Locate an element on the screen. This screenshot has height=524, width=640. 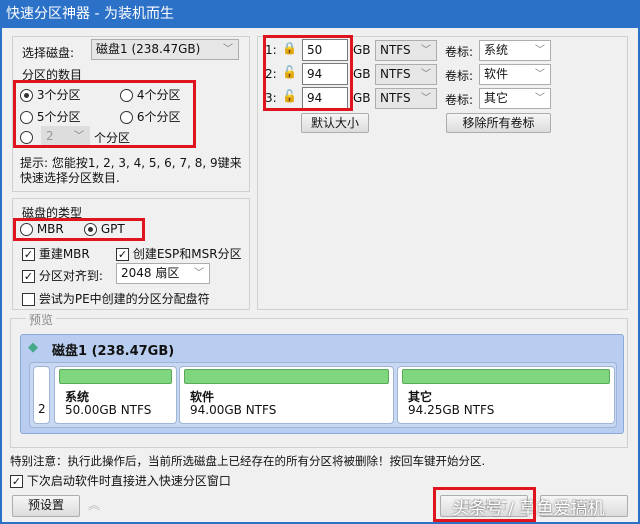
title-bar: 快速分区神器 - 为装机而生 is located at coordinates (320, 14).